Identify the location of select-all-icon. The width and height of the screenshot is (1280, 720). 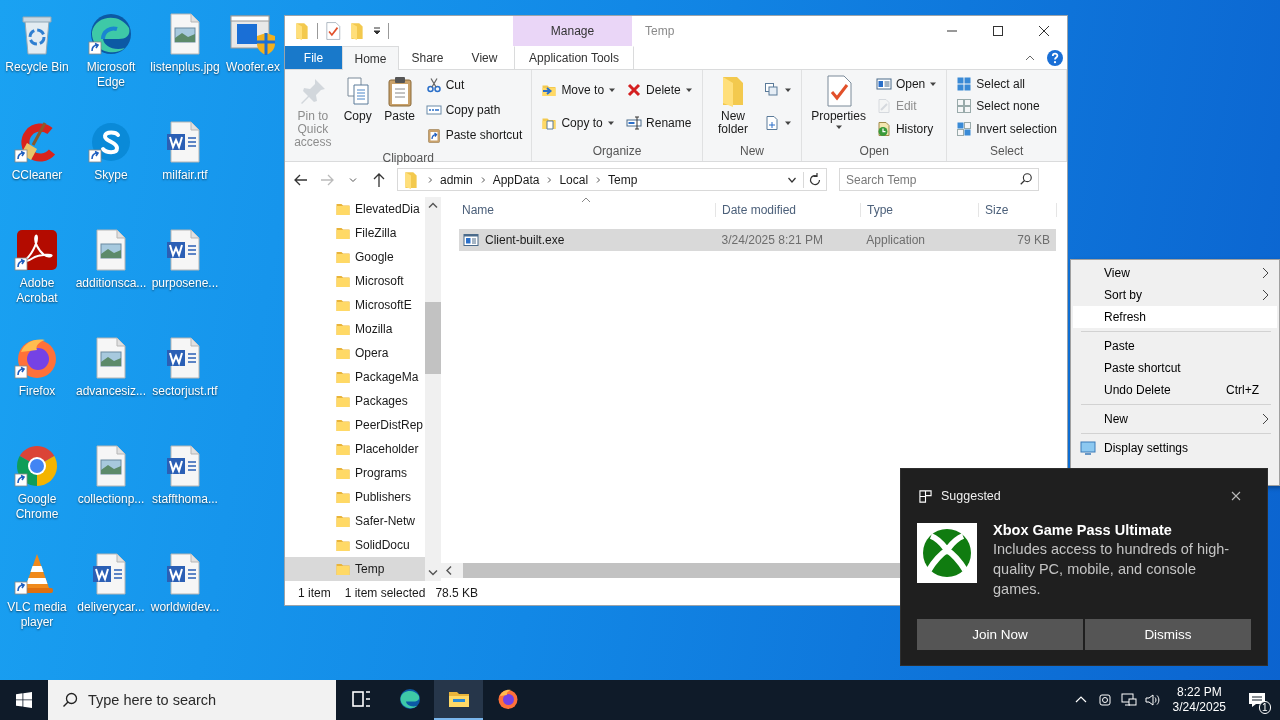
(964, 84).